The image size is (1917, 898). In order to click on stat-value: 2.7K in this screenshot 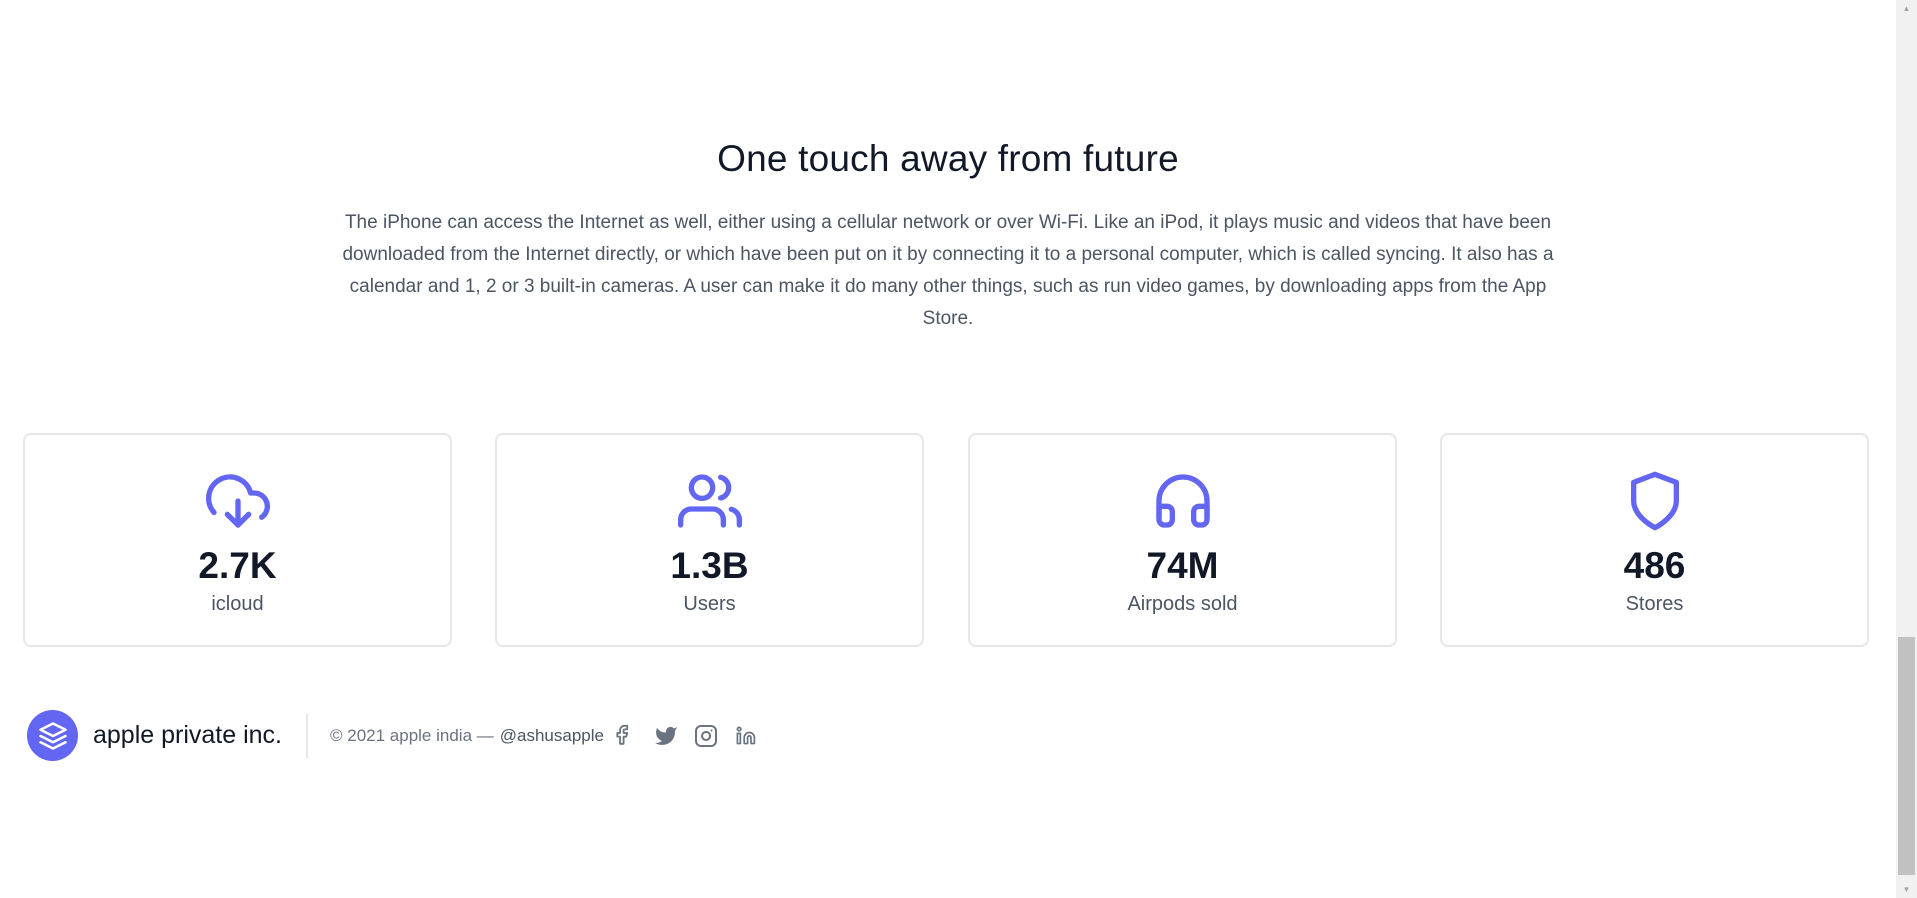, I will do `click(237, 565)`.